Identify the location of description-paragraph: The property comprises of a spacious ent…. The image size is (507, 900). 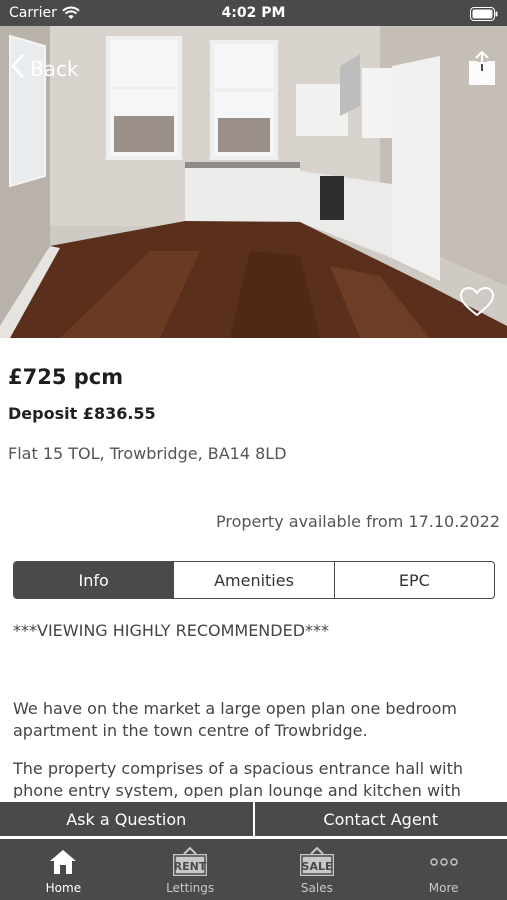
(238, 778).